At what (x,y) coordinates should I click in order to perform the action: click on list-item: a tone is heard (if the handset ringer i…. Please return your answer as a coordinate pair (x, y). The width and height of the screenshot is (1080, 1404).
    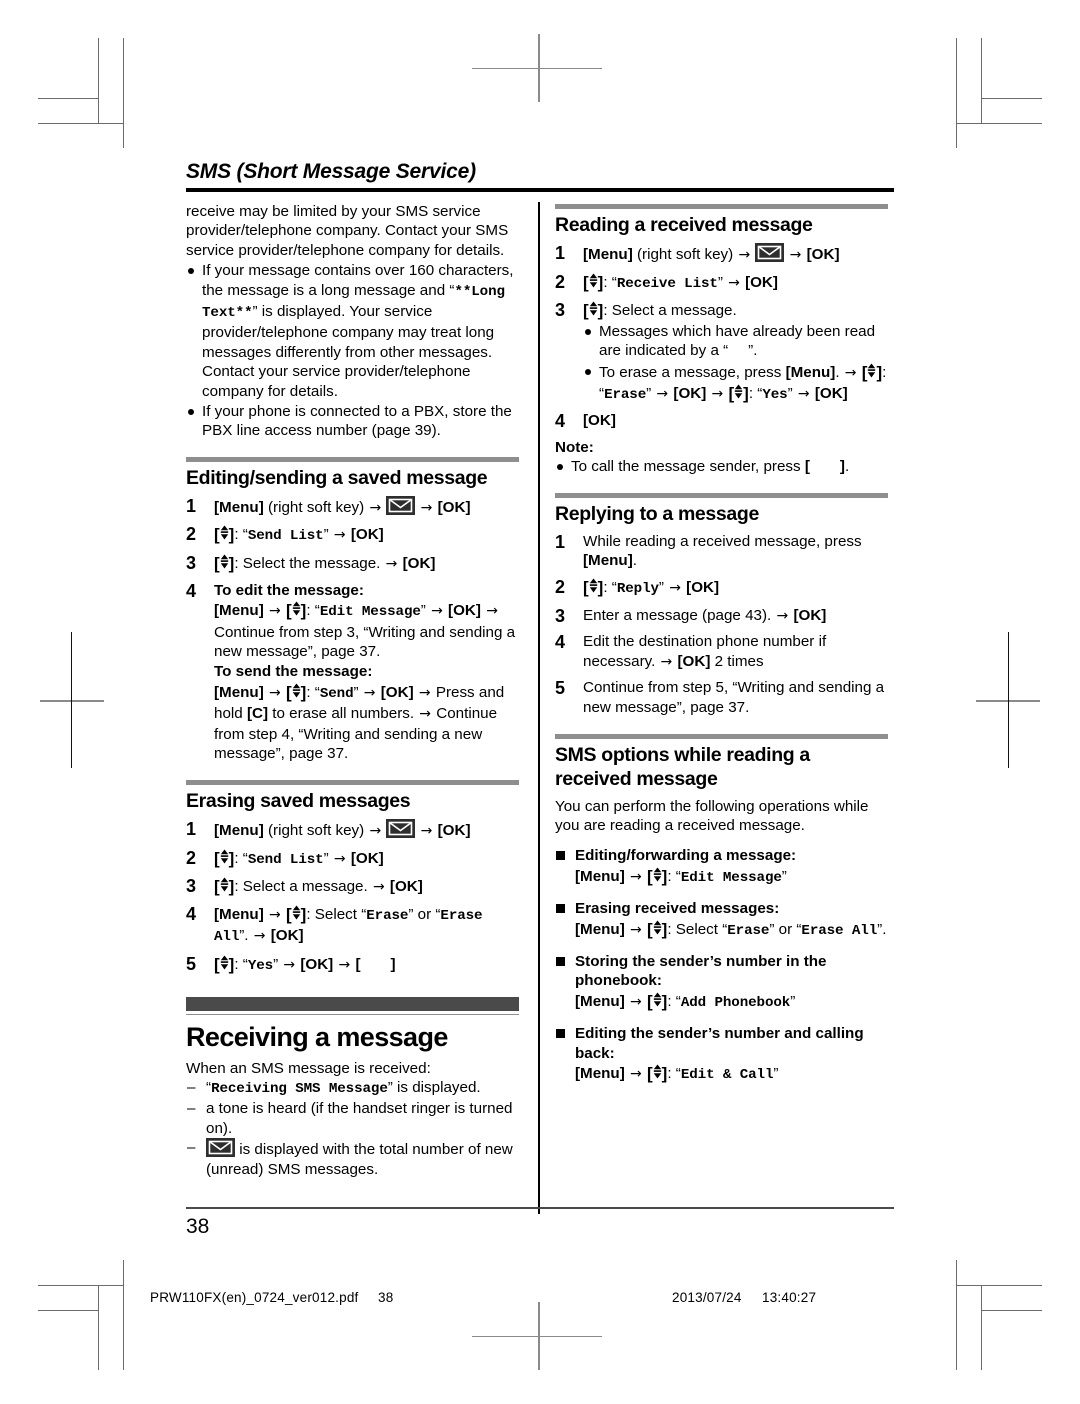
    Looking at the image, I should click on (352, 1118).